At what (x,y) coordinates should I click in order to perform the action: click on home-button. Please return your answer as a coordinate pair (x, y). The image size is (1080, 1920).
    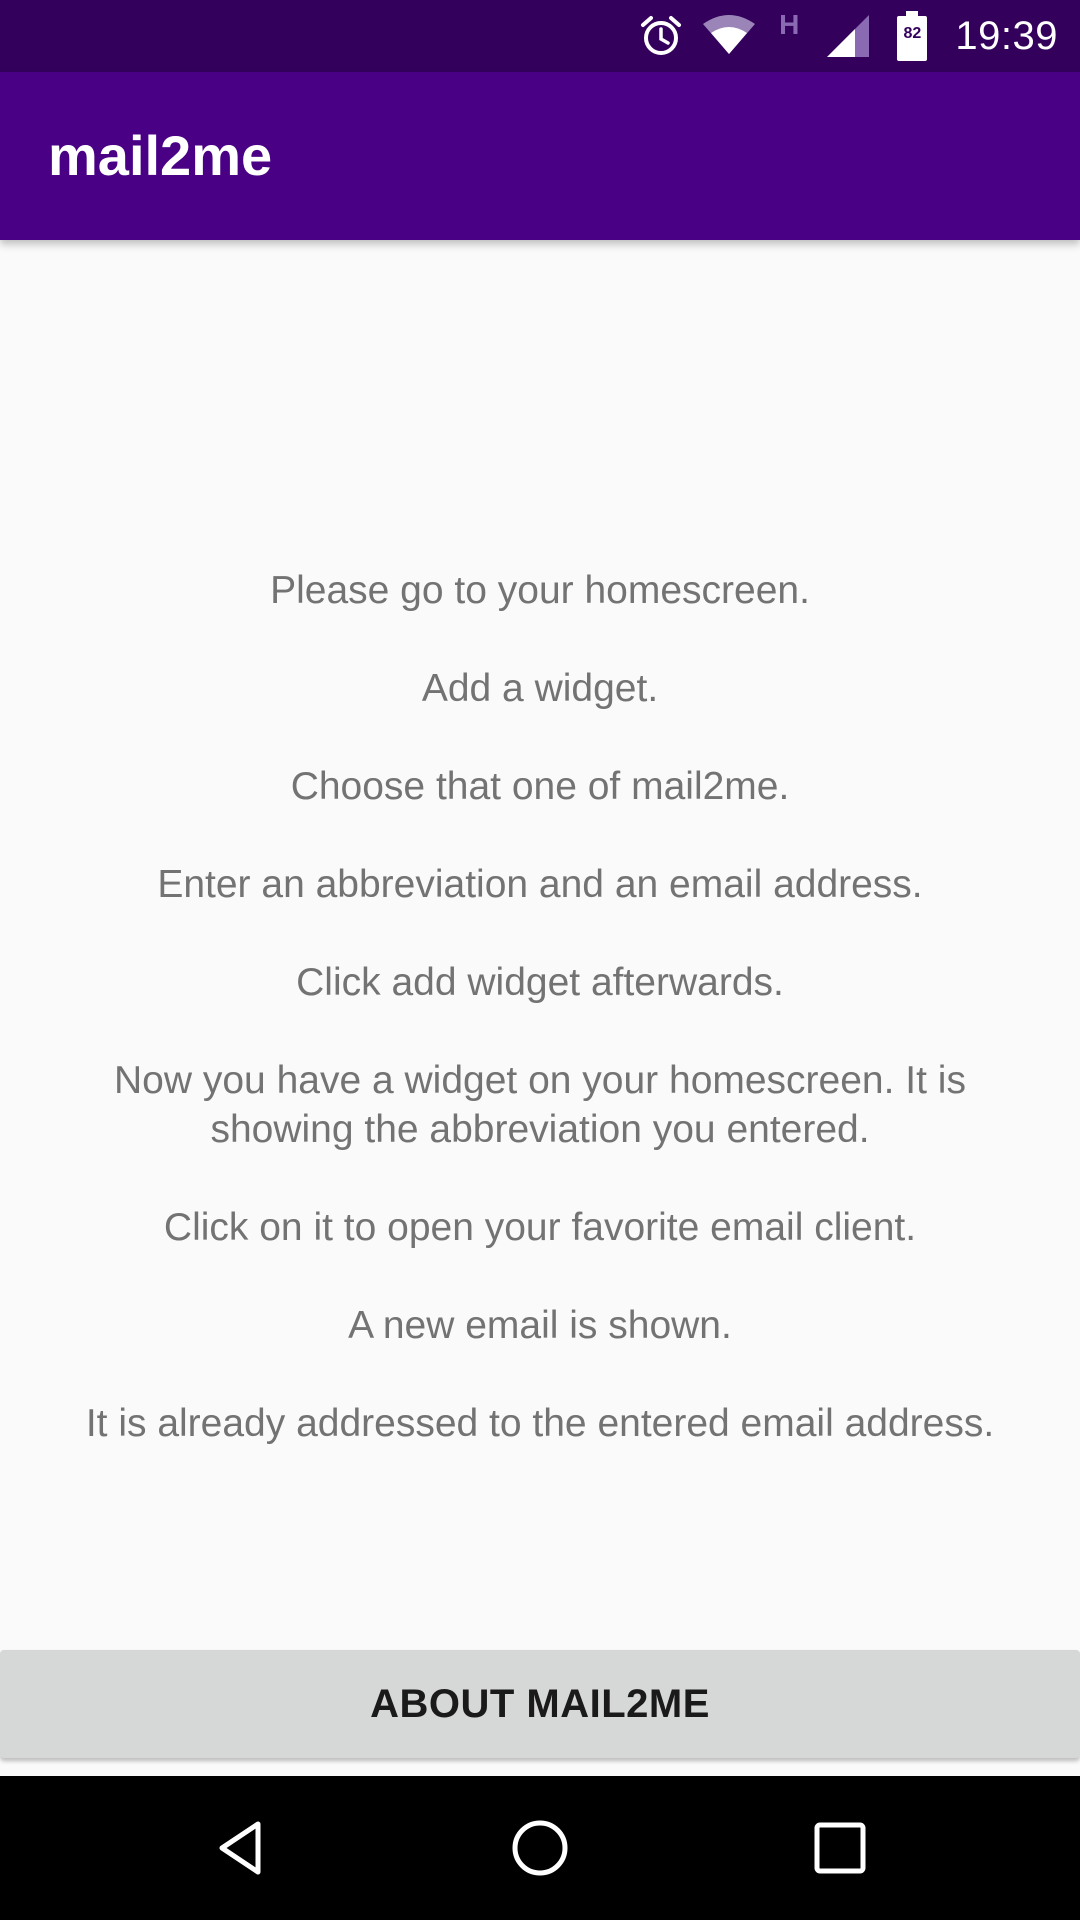
    Looking at the image, I should click on (540, 1848).